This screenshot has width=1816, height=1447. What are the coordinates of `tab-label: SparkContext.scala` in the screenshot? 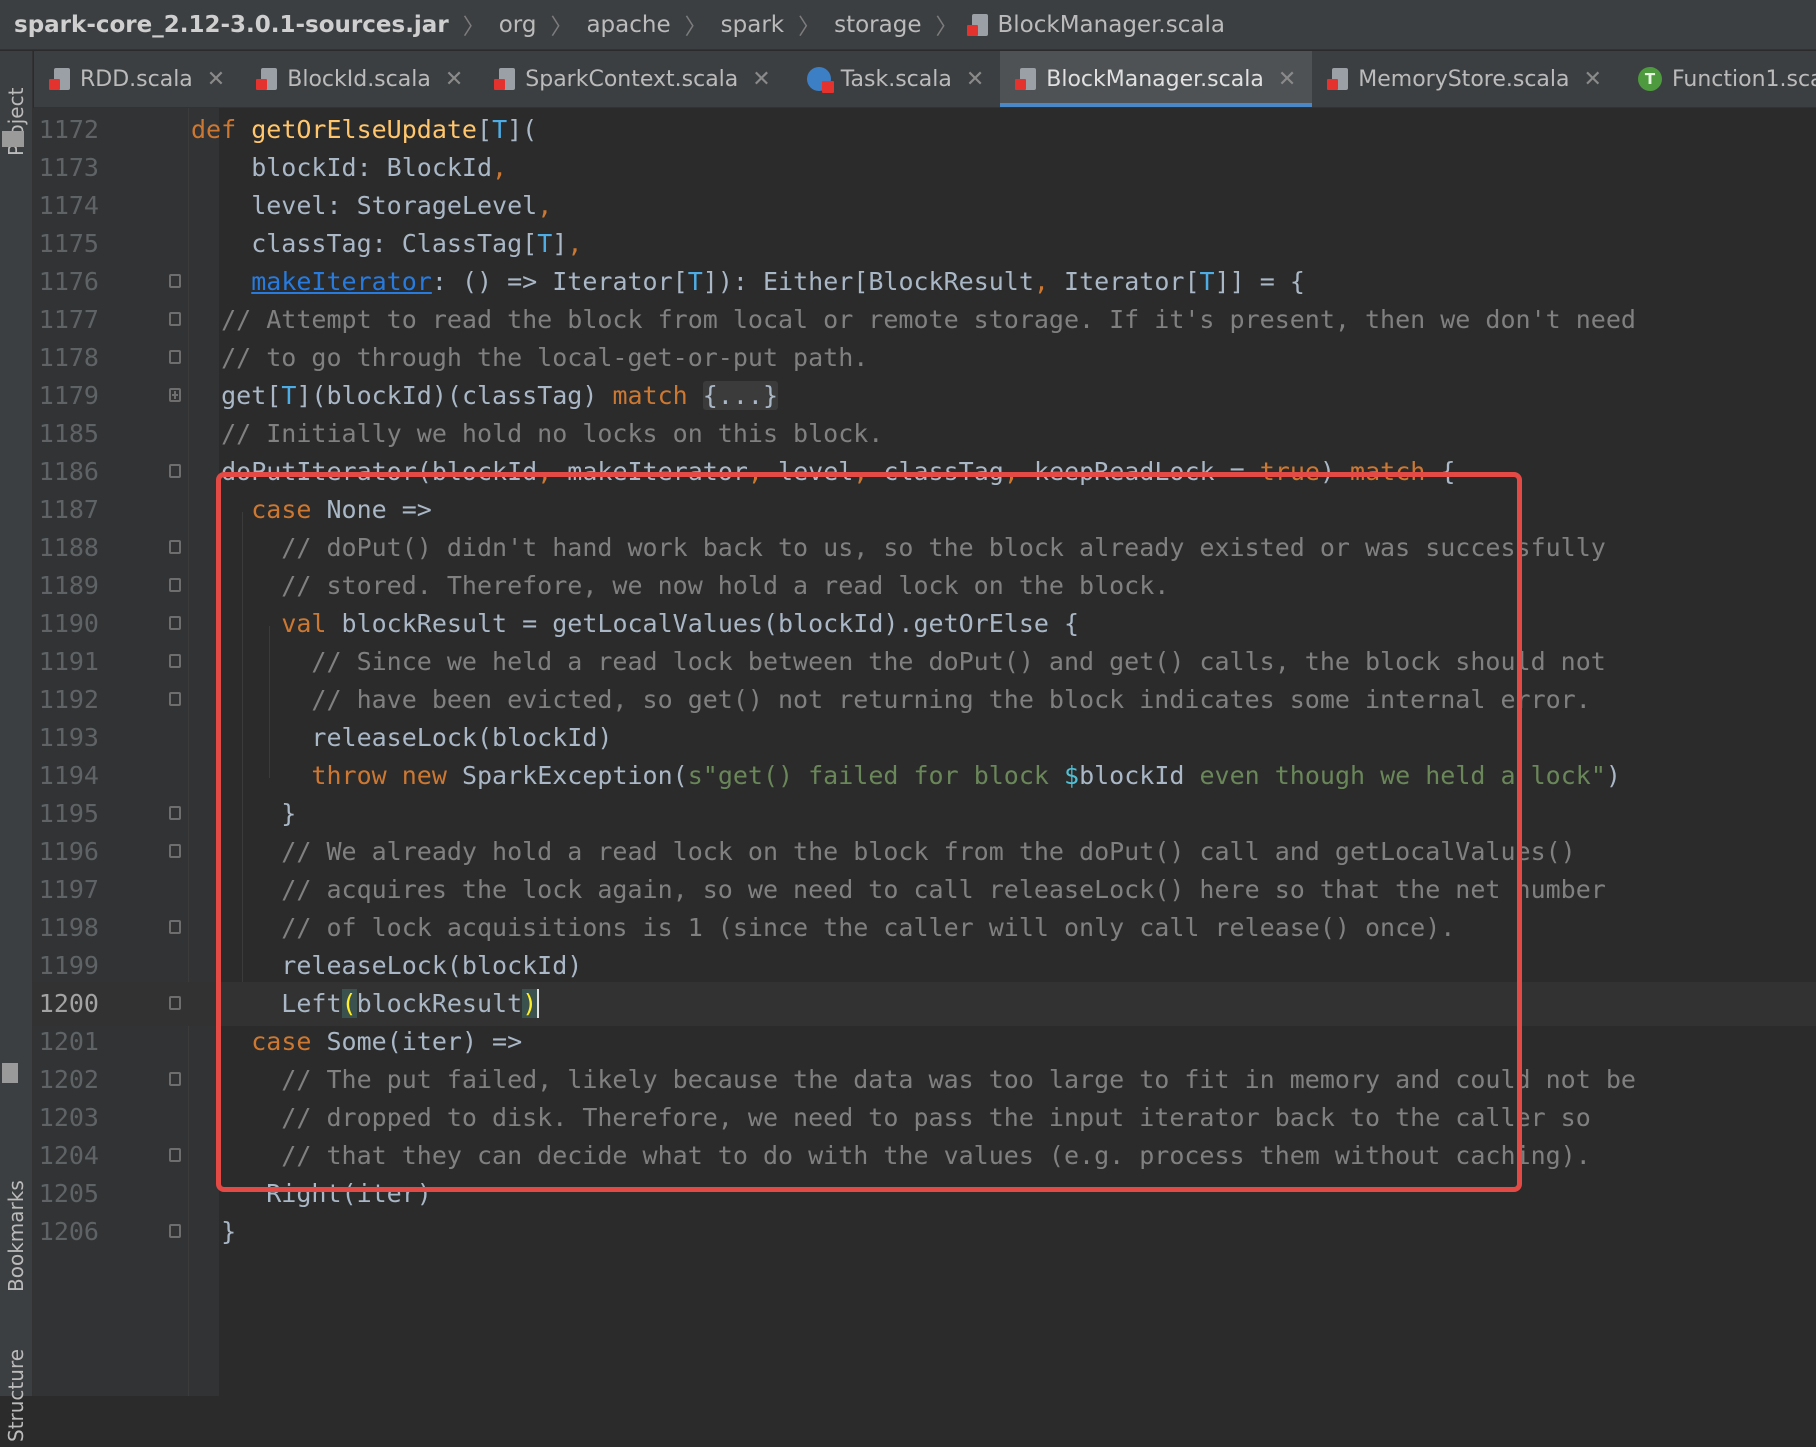 It's located at (632, 79).